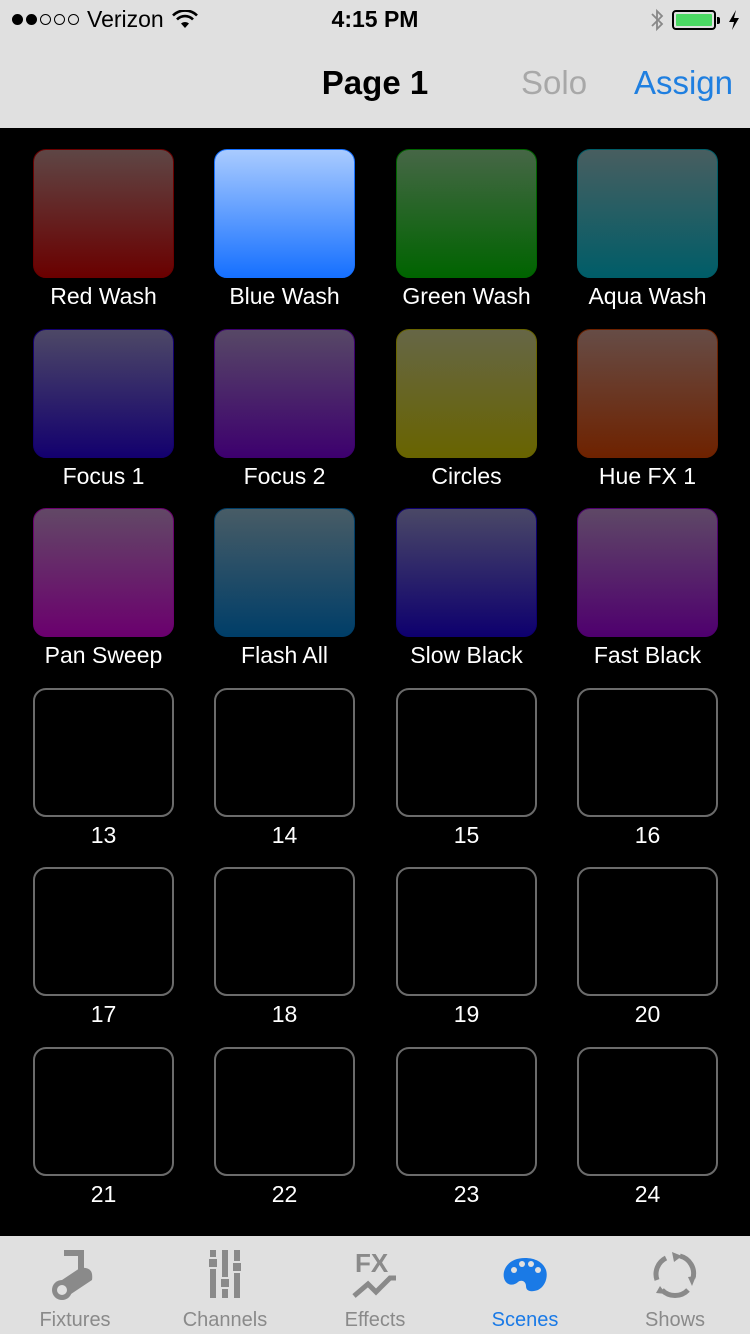 This screenshot has width=750, height=1334. What do you see at coordinates (554, 83) in the screenshot?
I see `solo-button: Solo` at bounding box center [554, 83].